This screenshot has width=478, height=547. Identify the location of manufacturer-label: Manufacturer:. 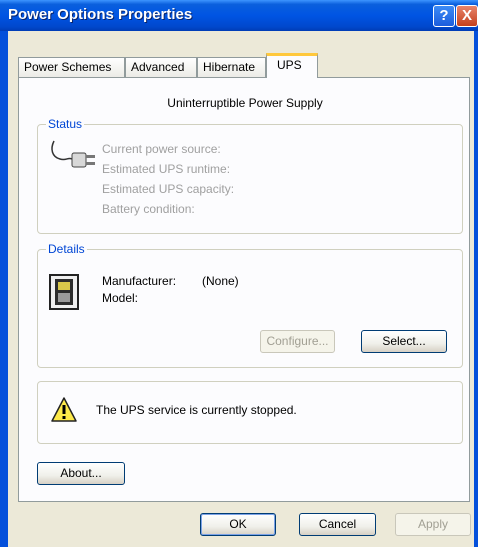
(139, 281).